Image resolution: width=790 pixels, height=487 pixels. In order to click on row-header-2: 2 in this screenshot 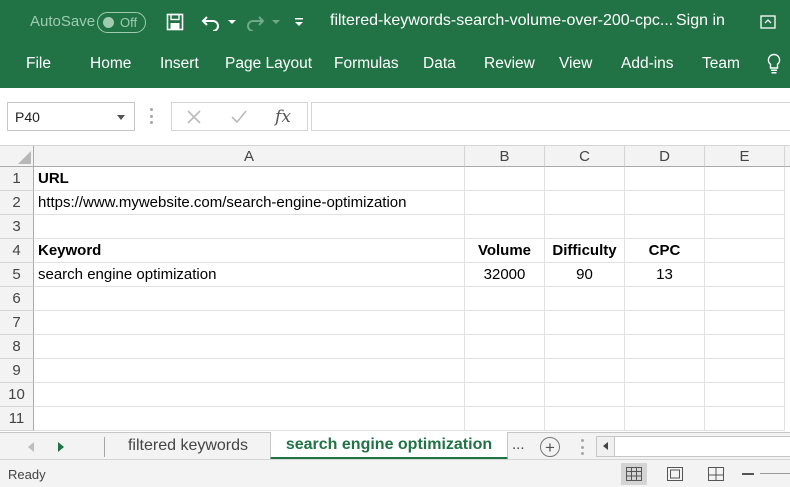, I will do `click(17, 203)`.